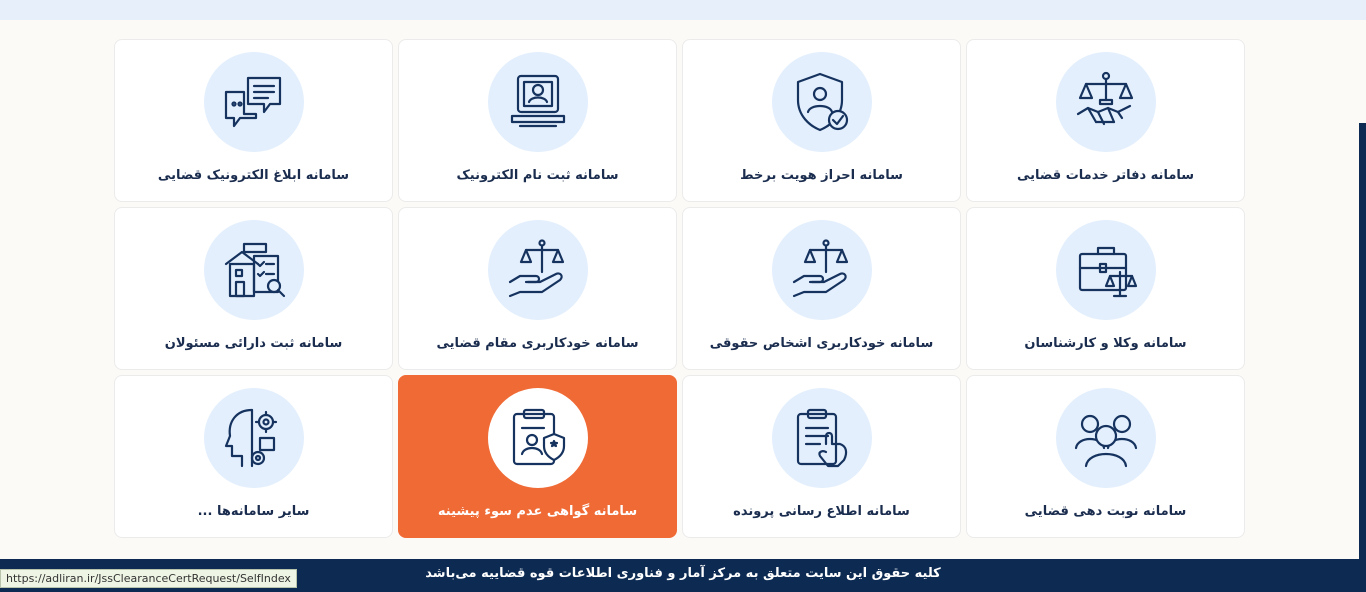 The width and height of the screenshot is (1366, 592). What do you see at coordinates (1105, 343) in the screenshot?
I see `card-label: سامانه وکلا و کارشناسان` at bounding box center [1105, 343].